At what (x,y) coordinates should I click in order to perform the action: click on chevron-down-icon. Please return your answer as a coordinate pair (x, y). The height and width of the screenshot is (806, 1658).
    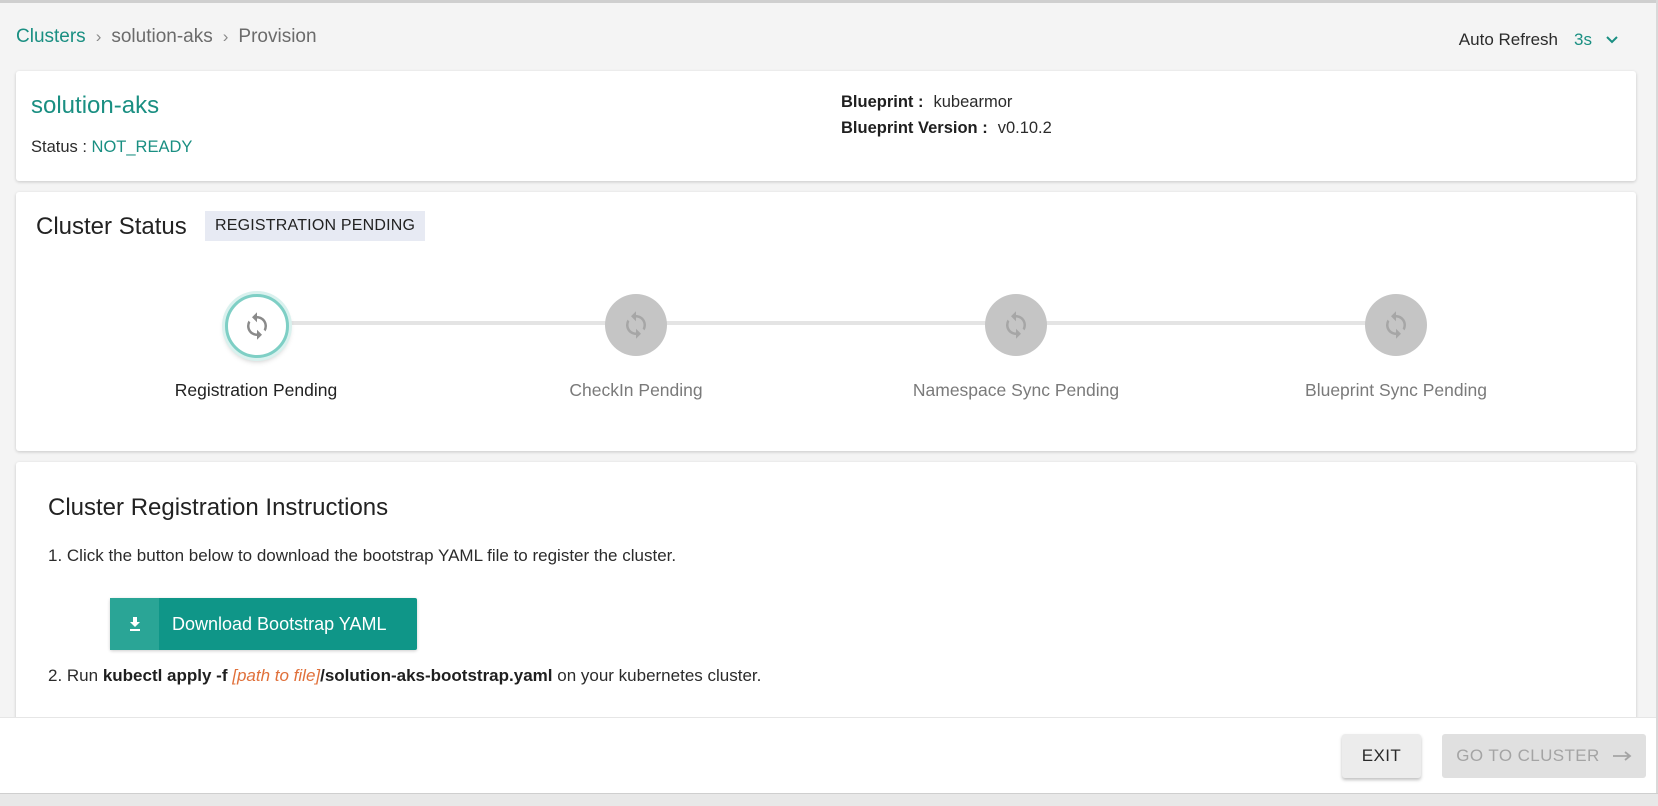
    Looking at the image, I should click on (1612, 40).